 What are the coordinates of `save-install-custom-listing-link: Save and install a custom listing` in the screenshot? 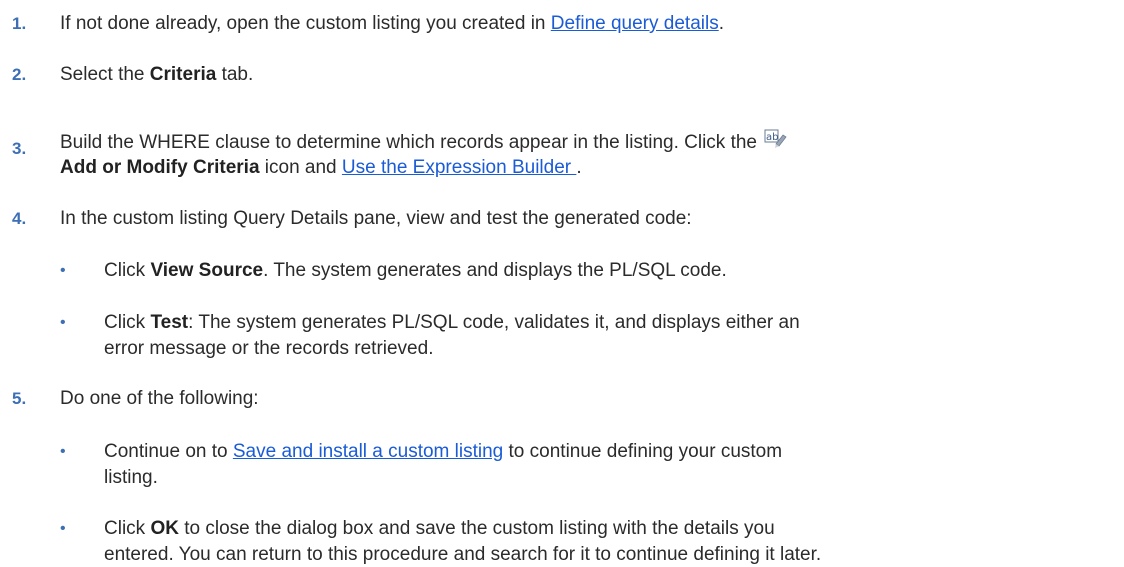 It's located at (368, 451).